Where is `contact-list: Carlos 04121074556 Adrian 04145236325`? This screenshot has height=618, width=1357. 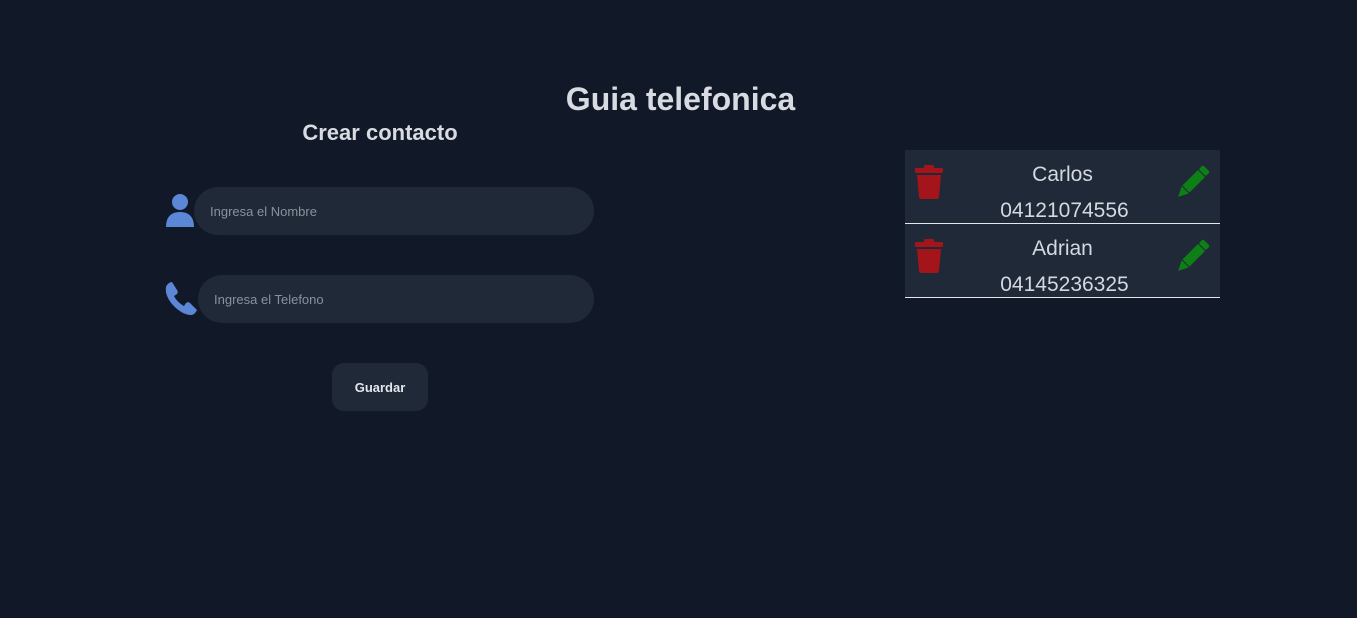
contact-list: Carlos 04121074556 Adrian 04145236325 is located at coordinates (1062, 224).